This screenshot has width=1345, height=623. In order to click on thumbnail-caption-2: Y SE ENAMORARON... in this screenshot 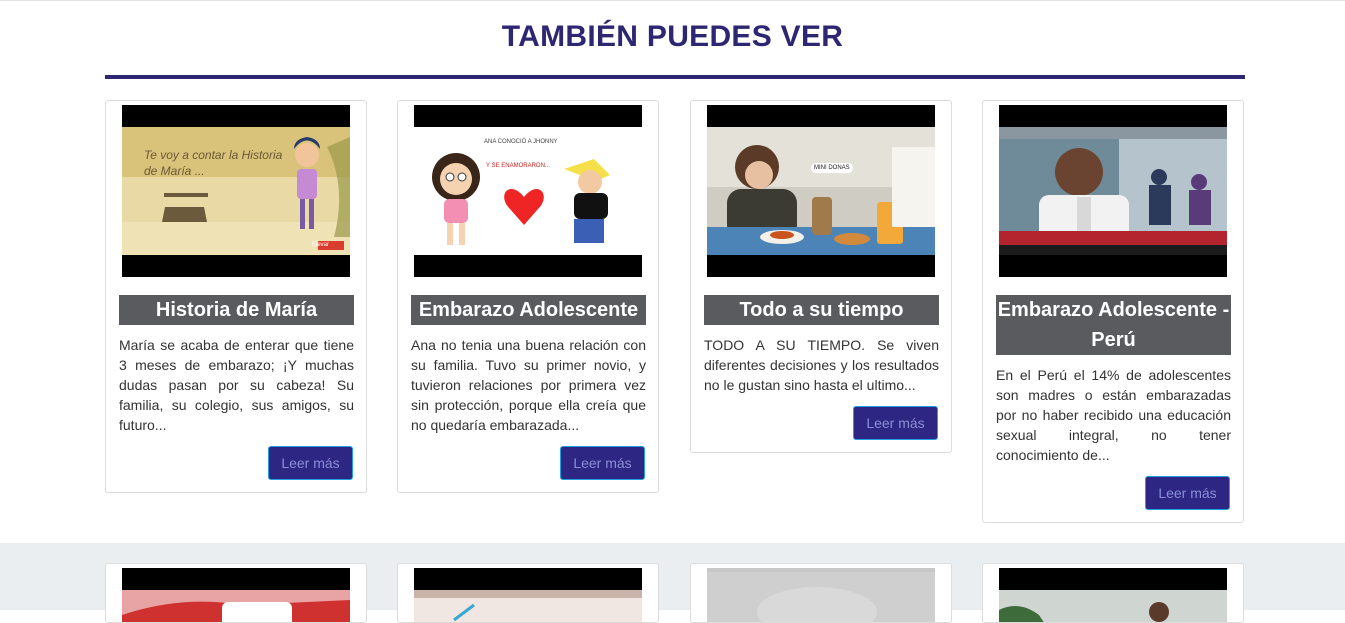, I will do `click(518, 166)`.